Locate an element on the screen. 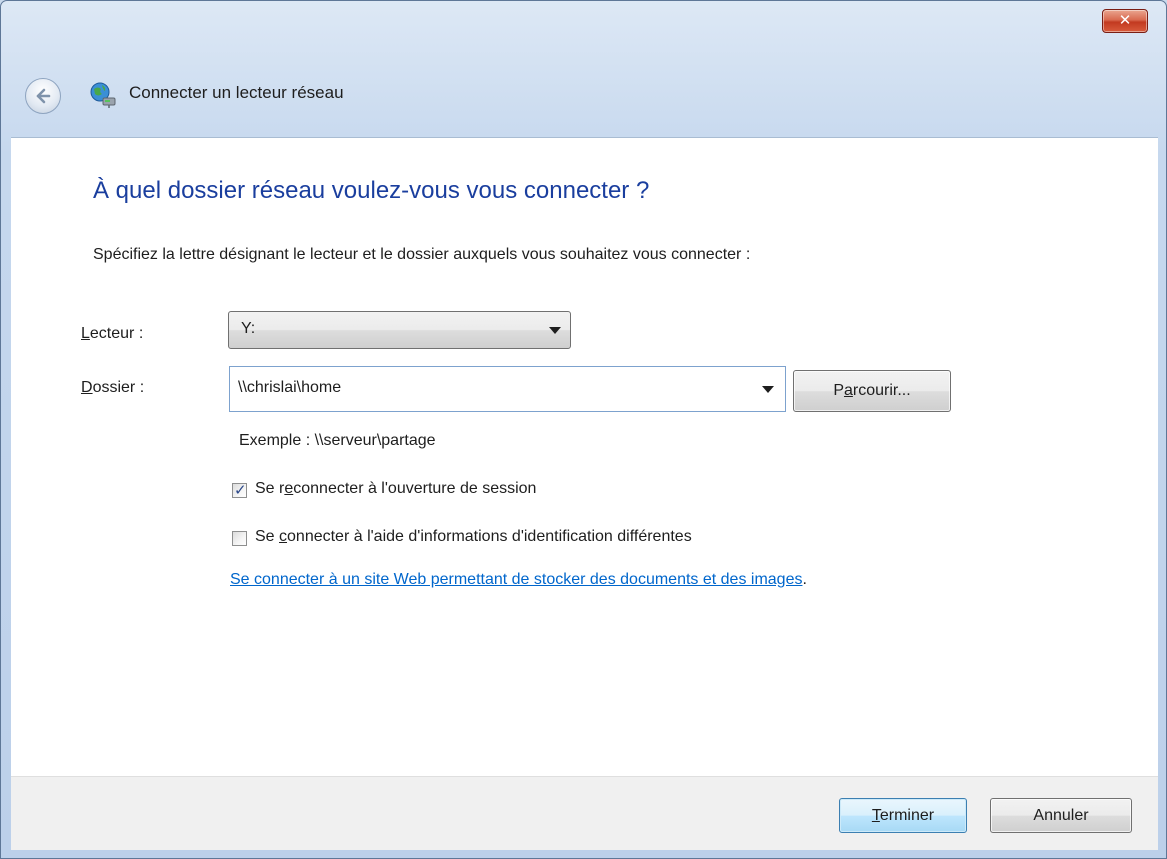  drive-letter-select: Y: is located at coordinates (399, 330).